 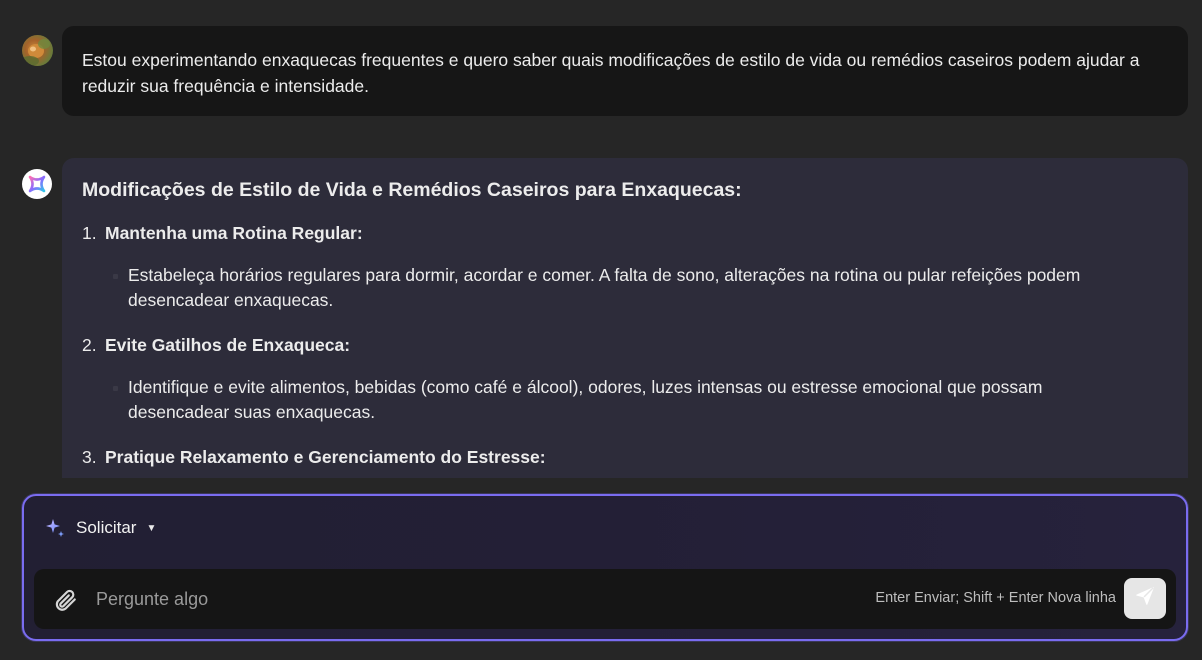 I want to click on message-input, so click(x=446, y=599).